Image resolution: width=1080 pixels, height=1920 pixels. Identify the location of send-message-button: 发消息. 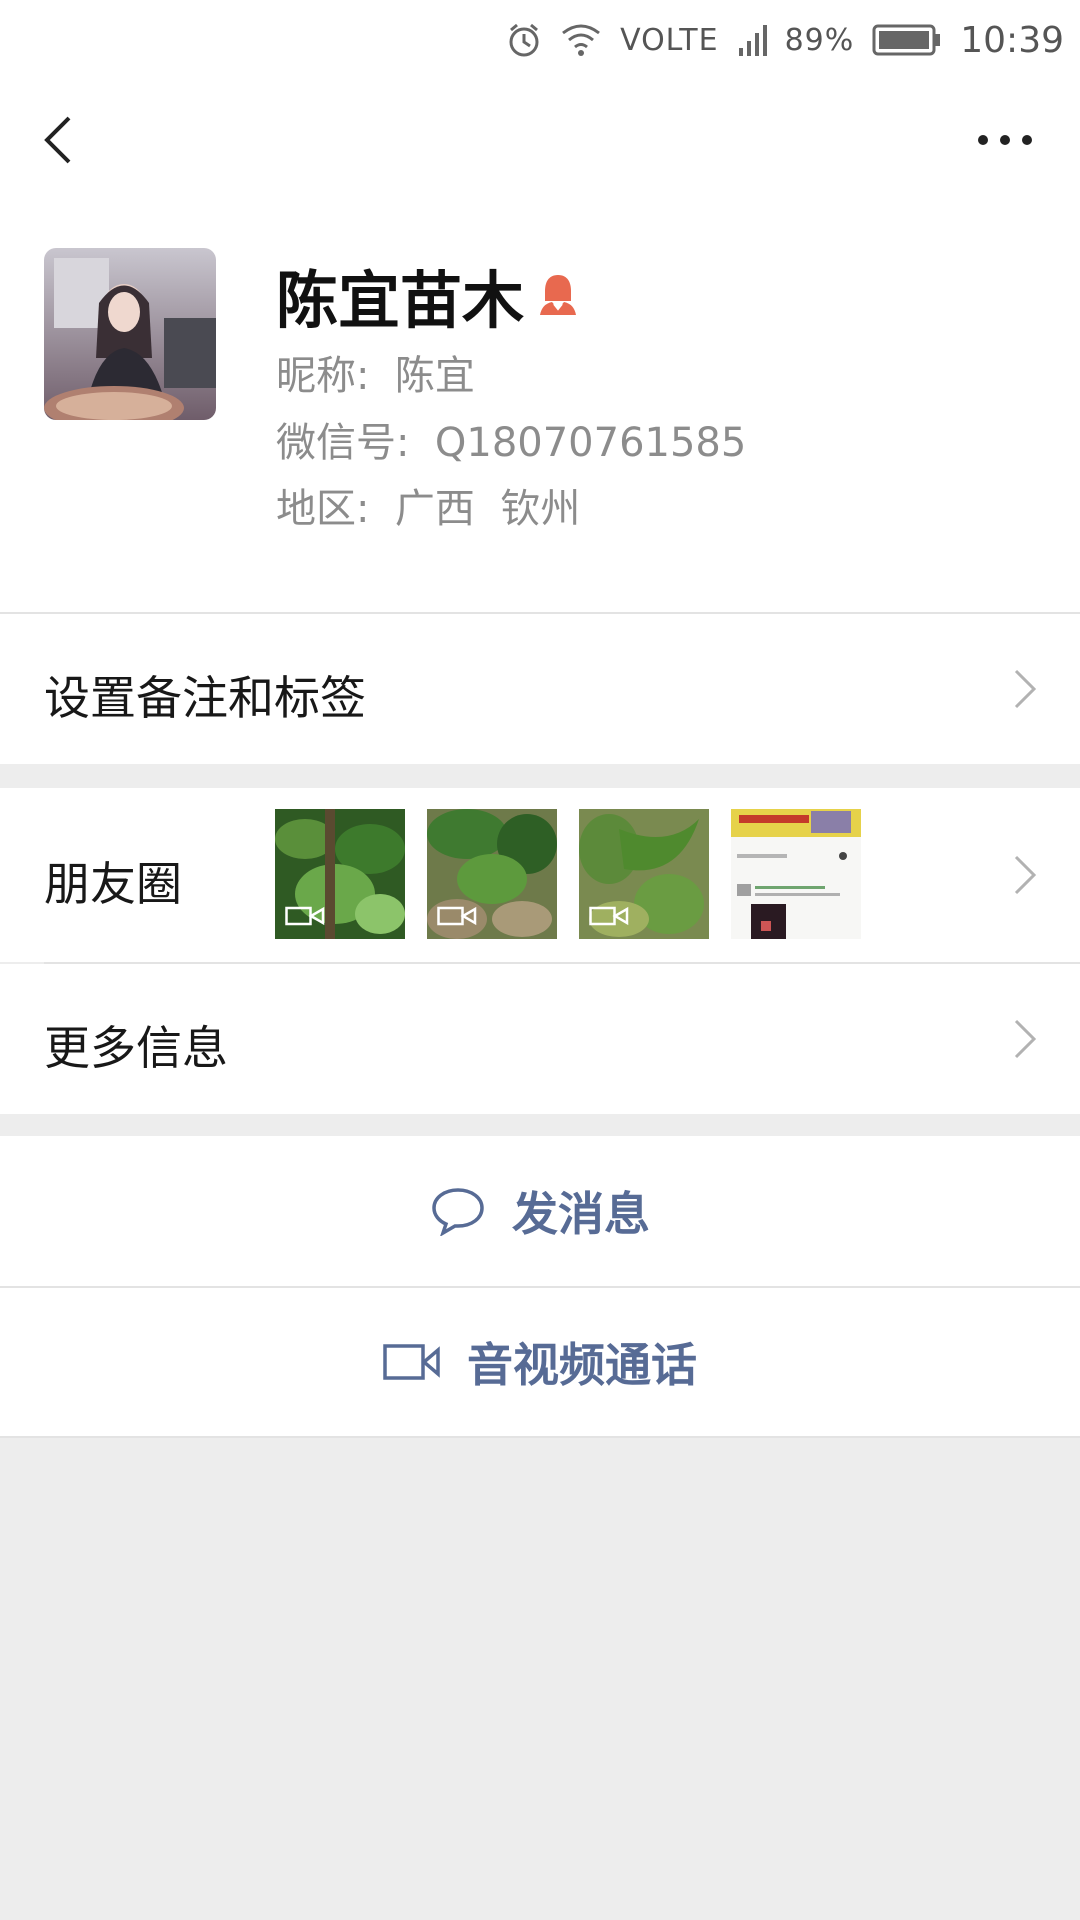
(540, 1211).